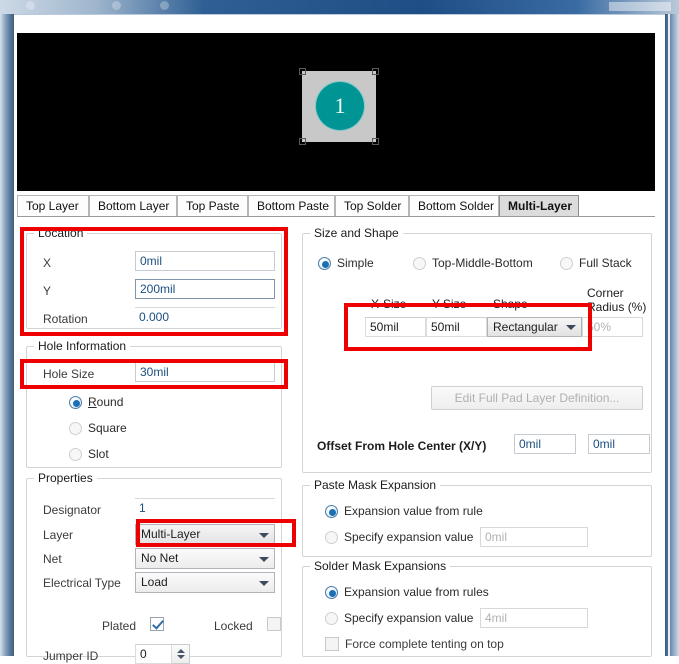 The width and height of the screenshot is (679, 664). Describe the element at coordinates (409, 618) in the screenshot. I see `solder-mask-specify-label: Specify expansion value` at that location.